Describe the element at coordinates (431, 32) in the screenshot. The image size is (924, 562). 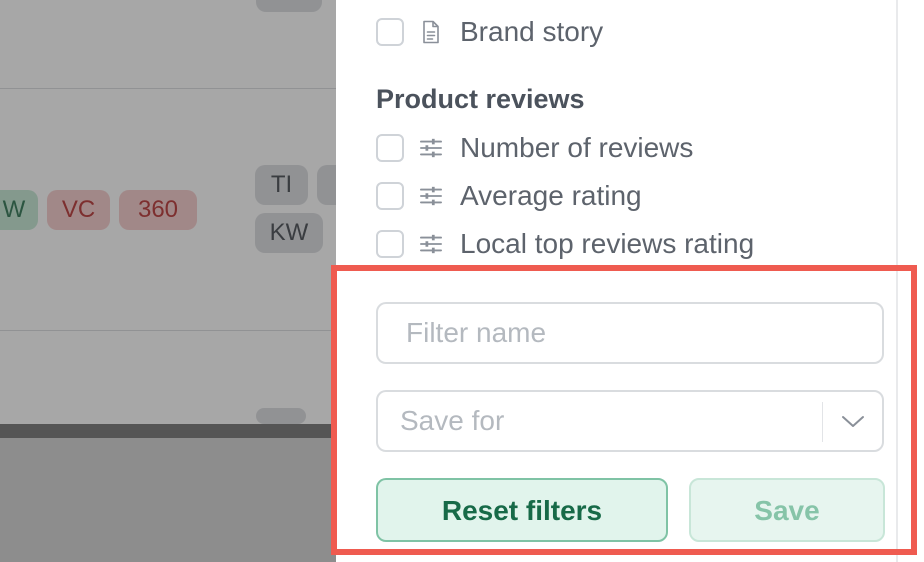
I see `document-icon` at that location.